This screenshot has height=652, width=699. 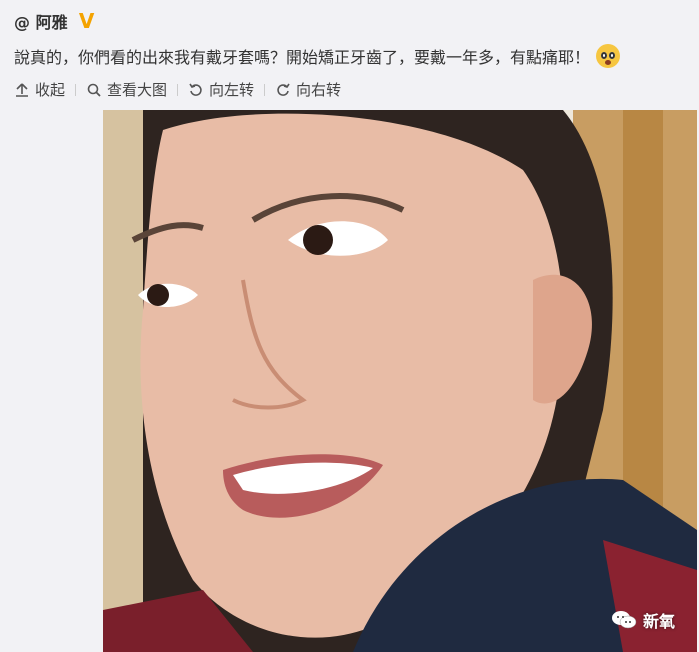 I want to click on post-header: @ 阿雅 V, so click(x=55, y=21).